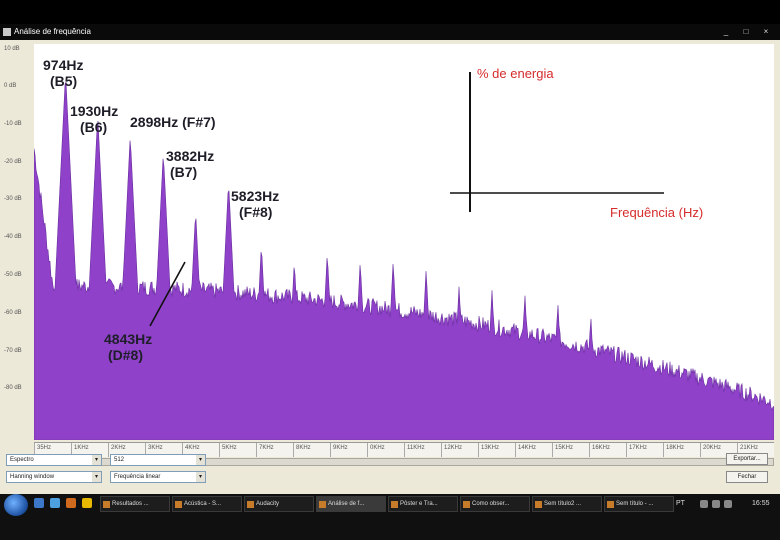 The width and height of the screenshot is (780, 540). I want to click on frequency-axis-legend: Frequência (Hz), so click(657, 212).